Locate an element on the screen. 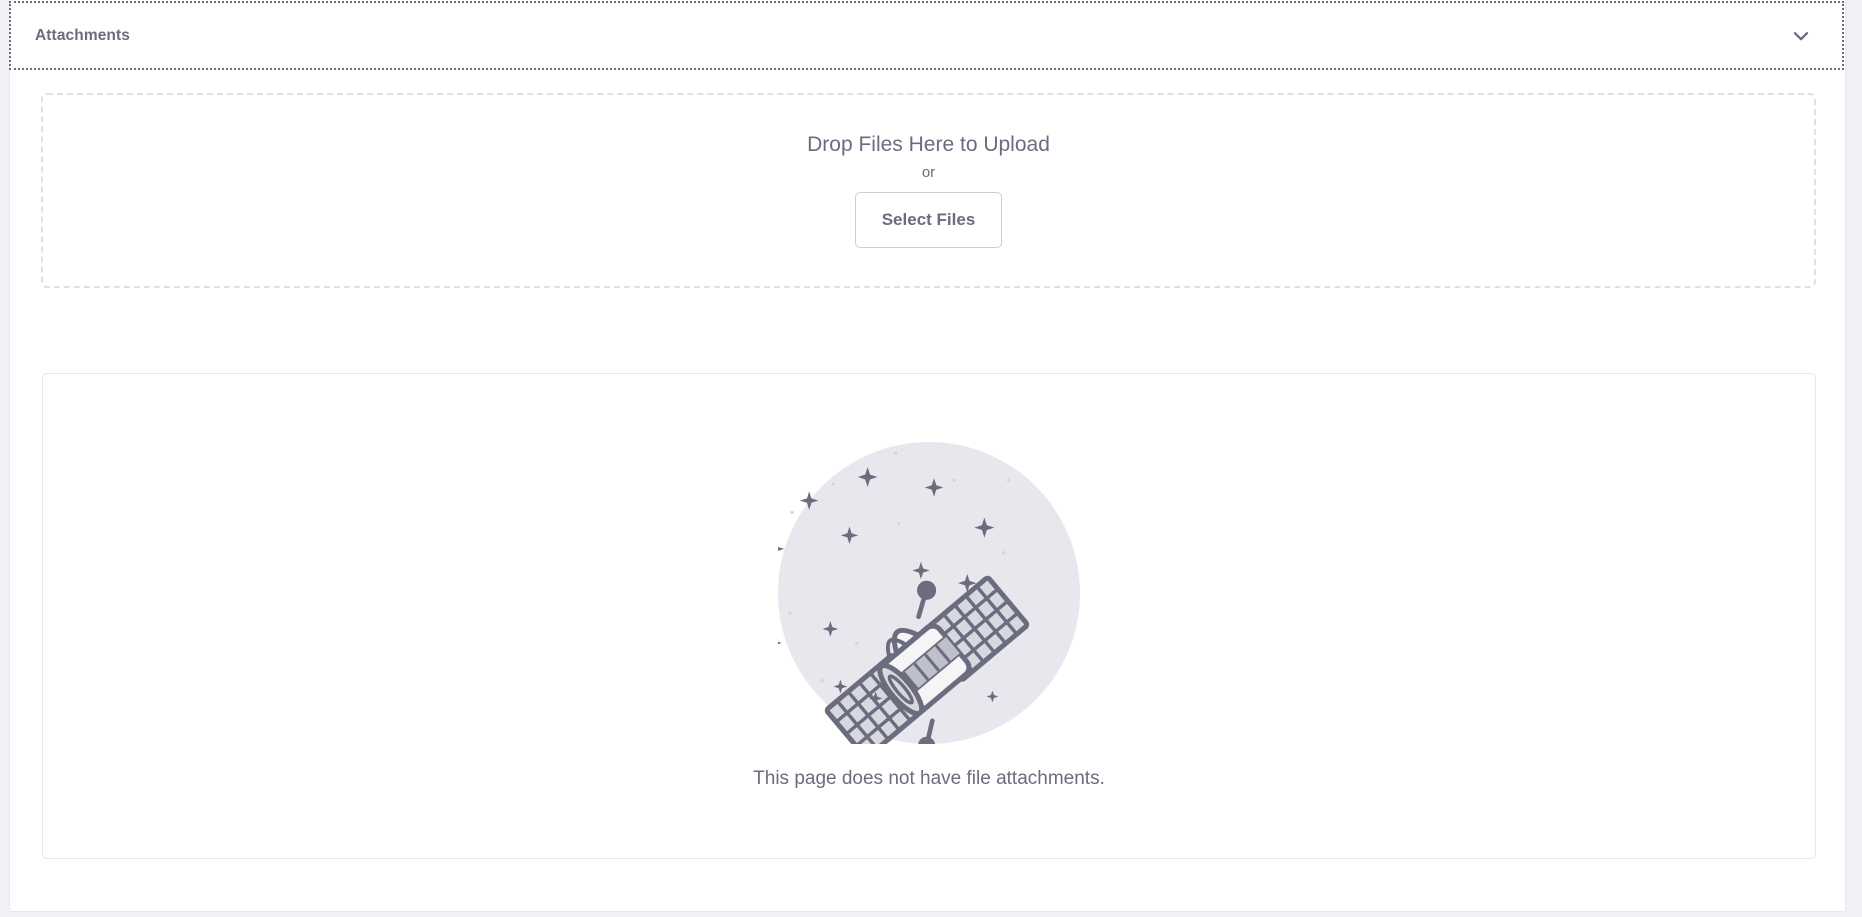 The image size is (1862, 917). dropzone-separator-label: or is located at coordinates (928, 172).